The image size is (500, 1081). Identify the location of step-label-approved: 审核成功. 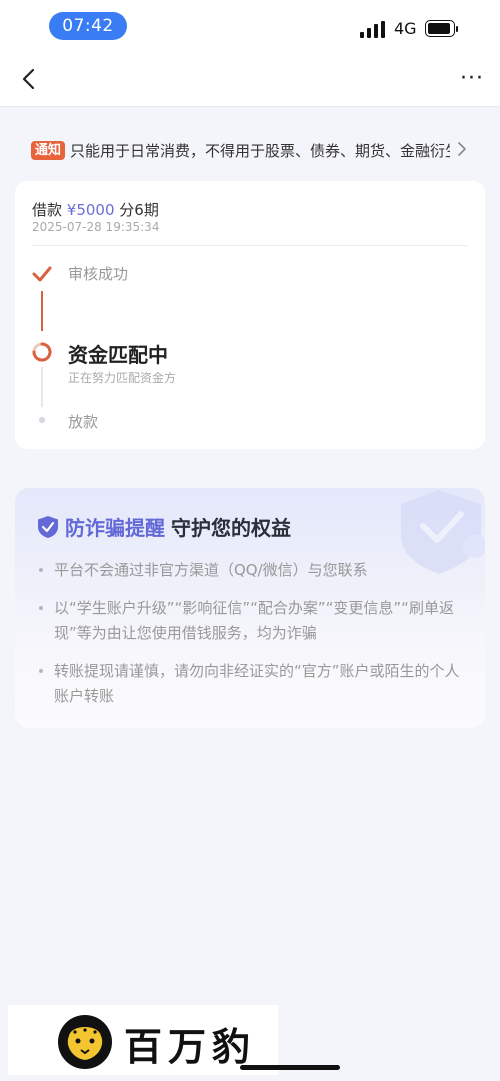
(98, 274).